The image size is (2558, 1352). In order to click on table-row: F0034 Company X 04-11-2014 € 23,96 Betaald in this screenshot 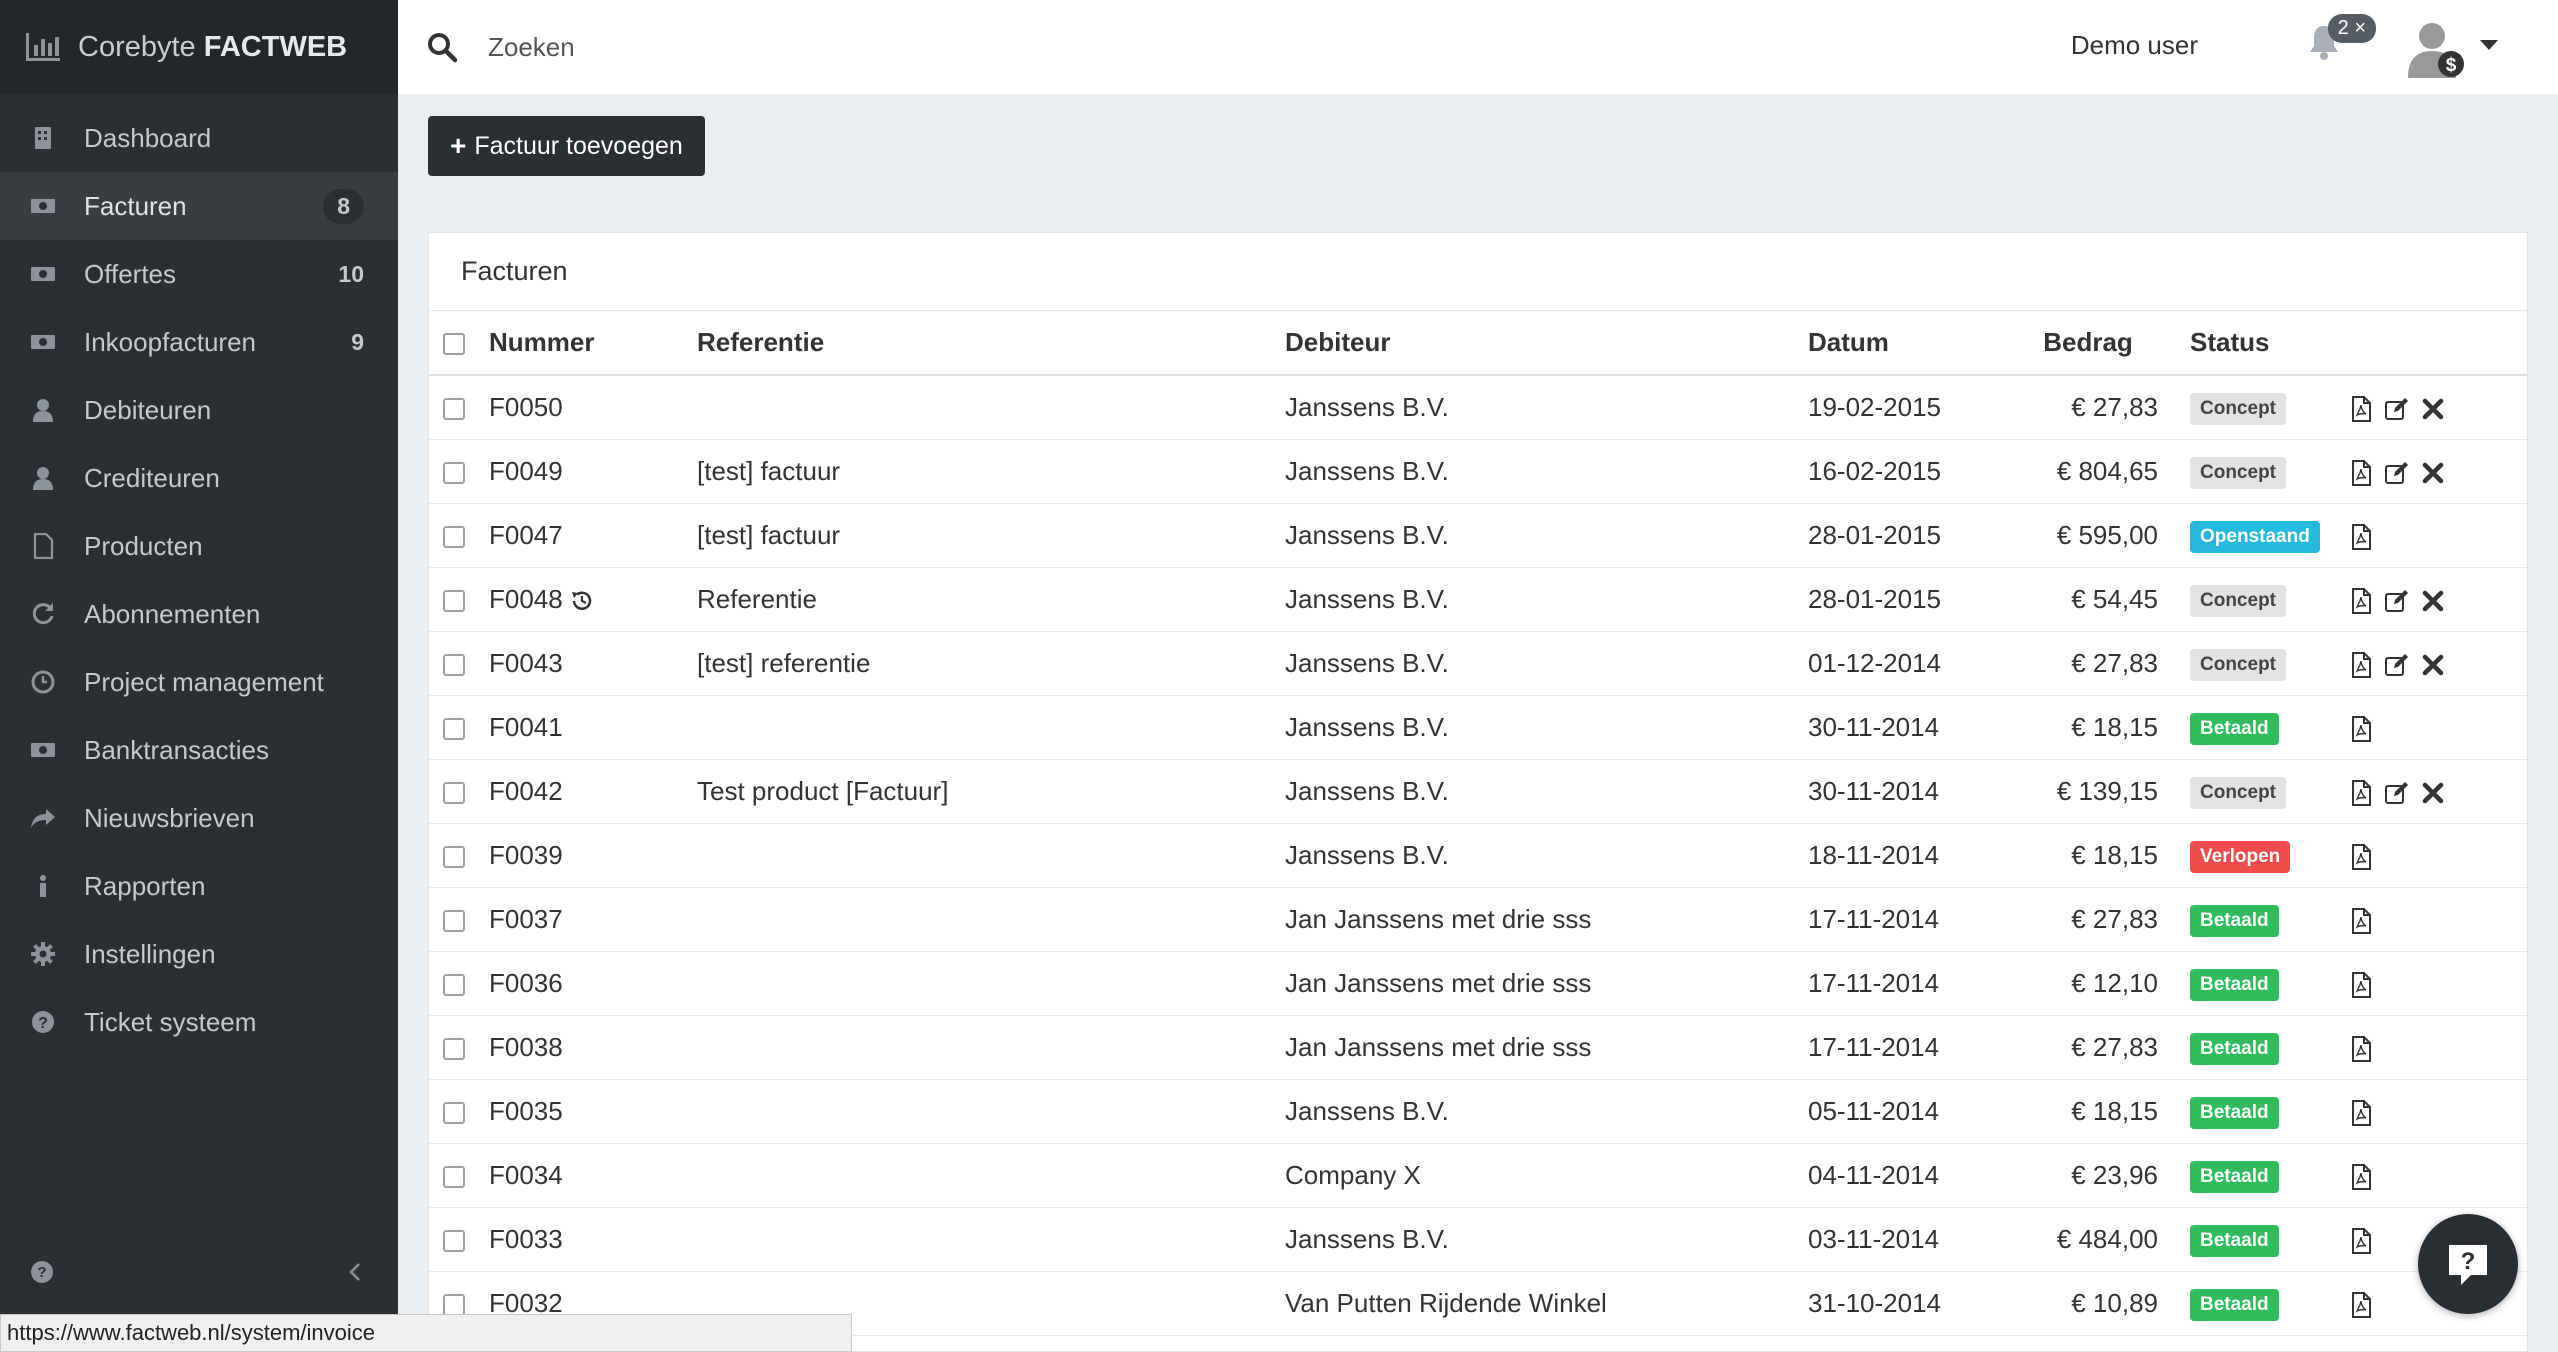, I will do `click(1478, 1175)`.